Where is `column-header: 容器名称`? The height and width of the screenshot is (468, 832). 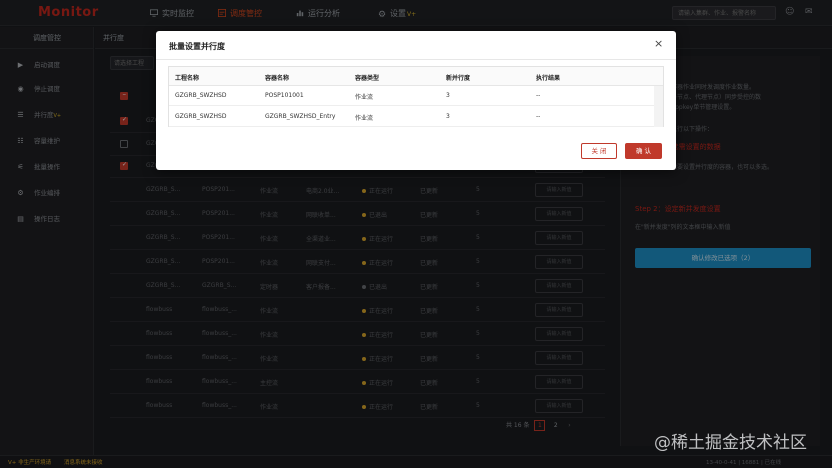
column-header: 容器名称 is located at coordinates (277, 78).